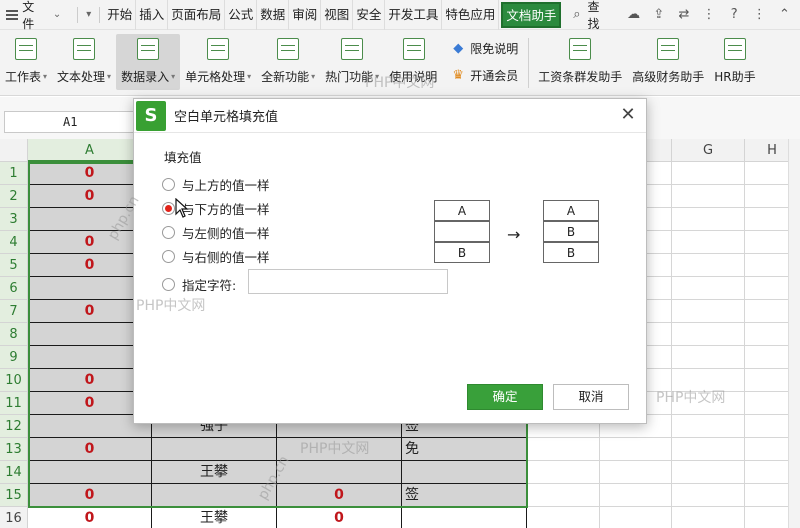 This screenshot has height=528, width=800. I want to click on row-header: 5, so click(14, 265).